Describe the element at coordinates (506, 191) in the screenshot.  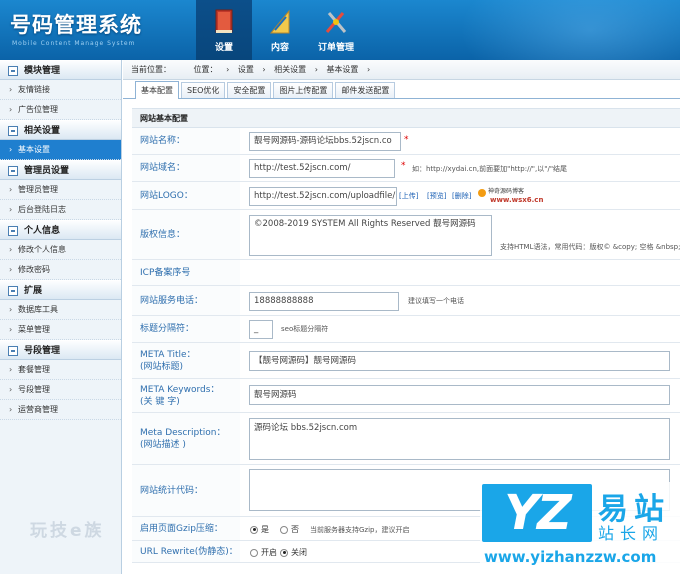
I see `logo-preview-text: 神奇源码博客` at that location.